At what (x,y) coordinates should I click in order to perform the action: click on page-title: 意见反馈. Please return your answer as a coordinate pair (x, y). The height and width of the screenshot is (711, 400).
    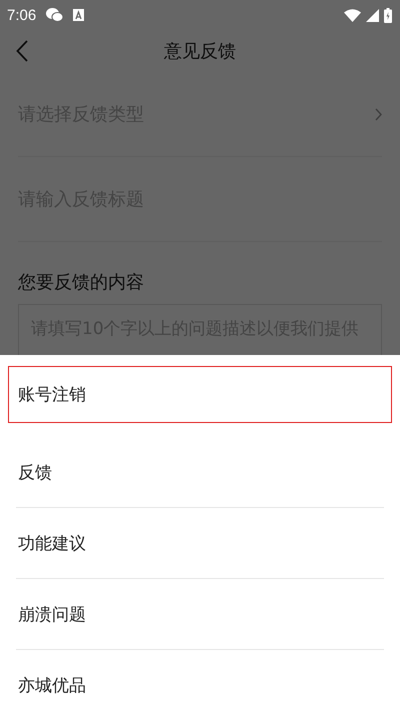
    Looking at the image, I should click on (200, 51).